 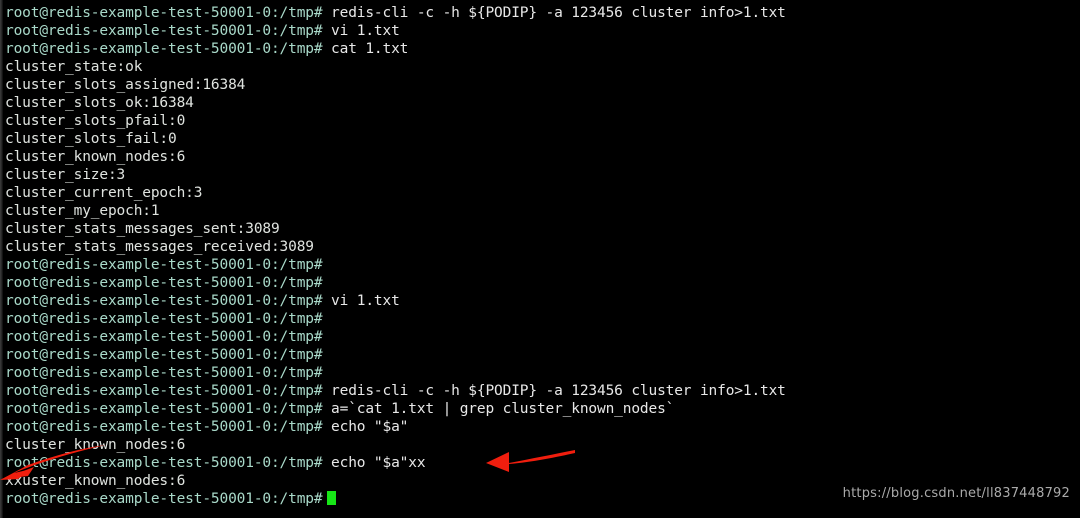 I want to click on terminal-output-line: cluster_current_epoch:3, so click(x=540, y=193).